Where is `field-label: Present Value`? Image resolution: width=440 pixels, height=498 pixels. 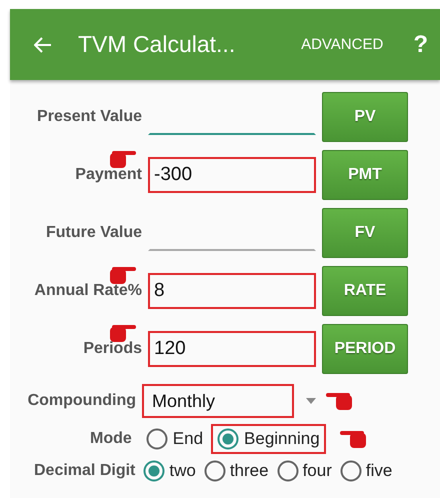 field-label: Present Value is located at coordinates (89, 117).